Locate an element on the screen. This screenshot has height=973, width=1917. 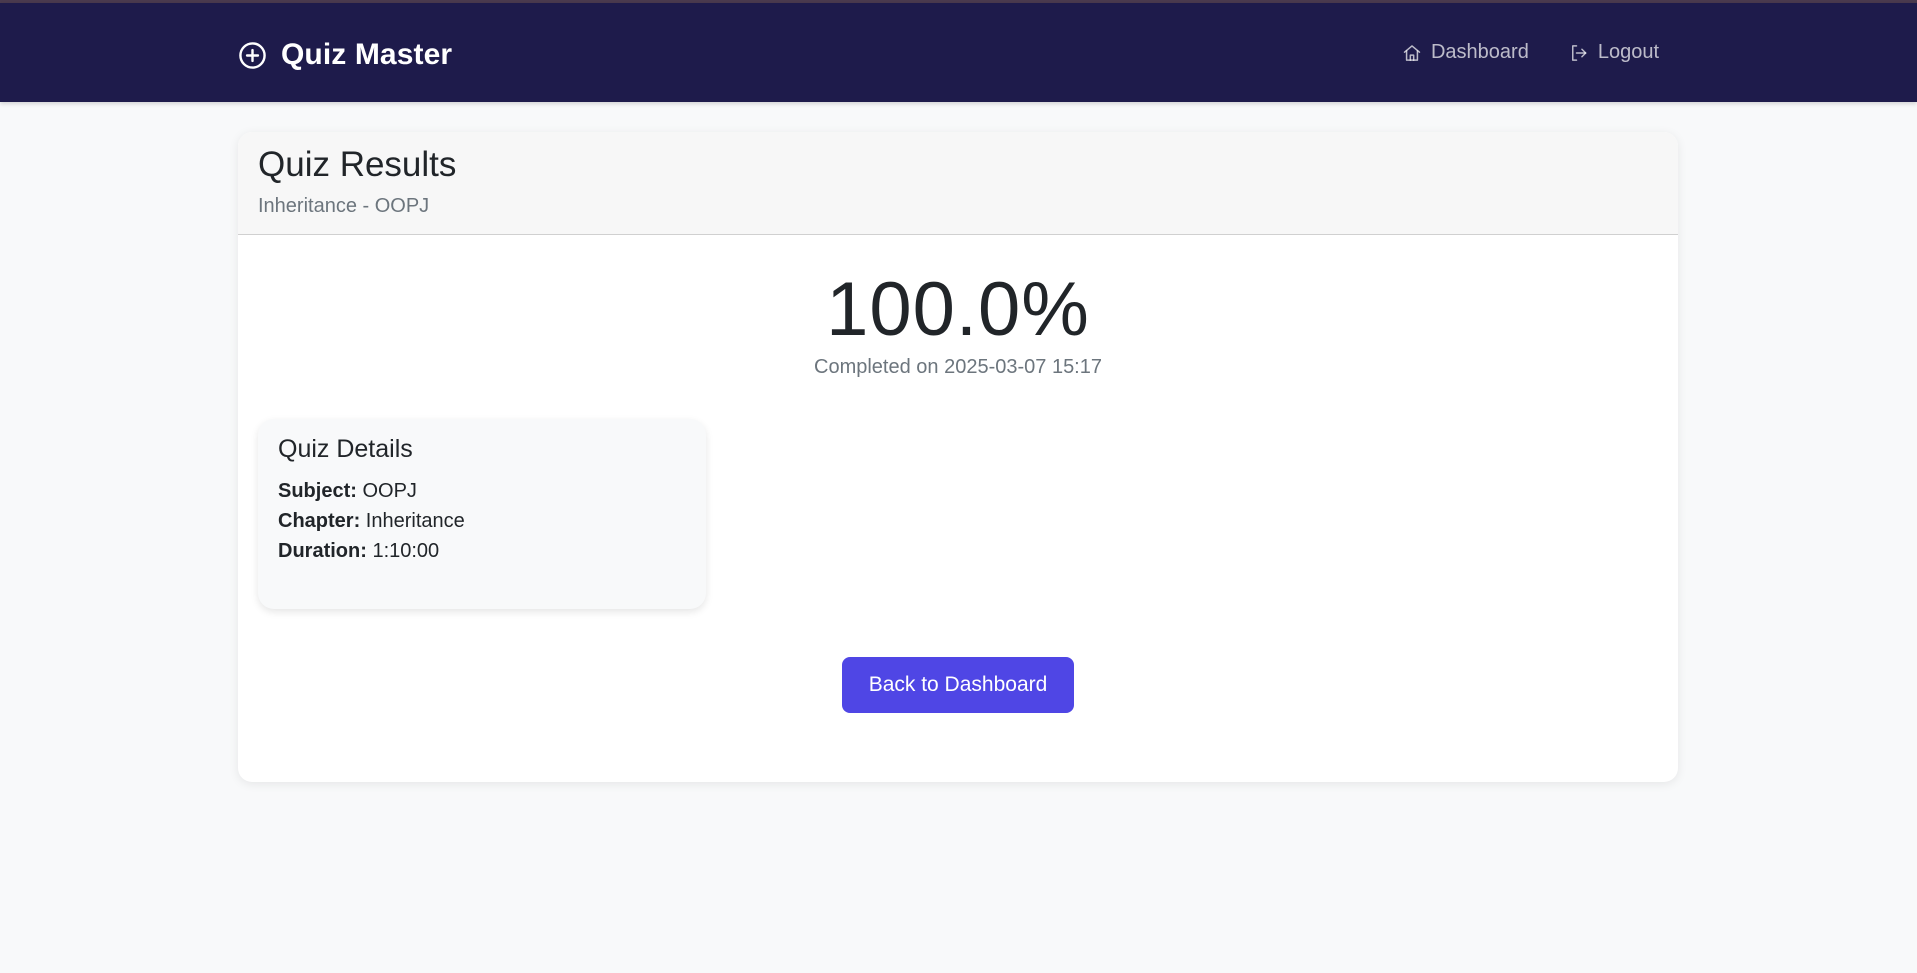
home-icon is located at coordinates (1412, 52).